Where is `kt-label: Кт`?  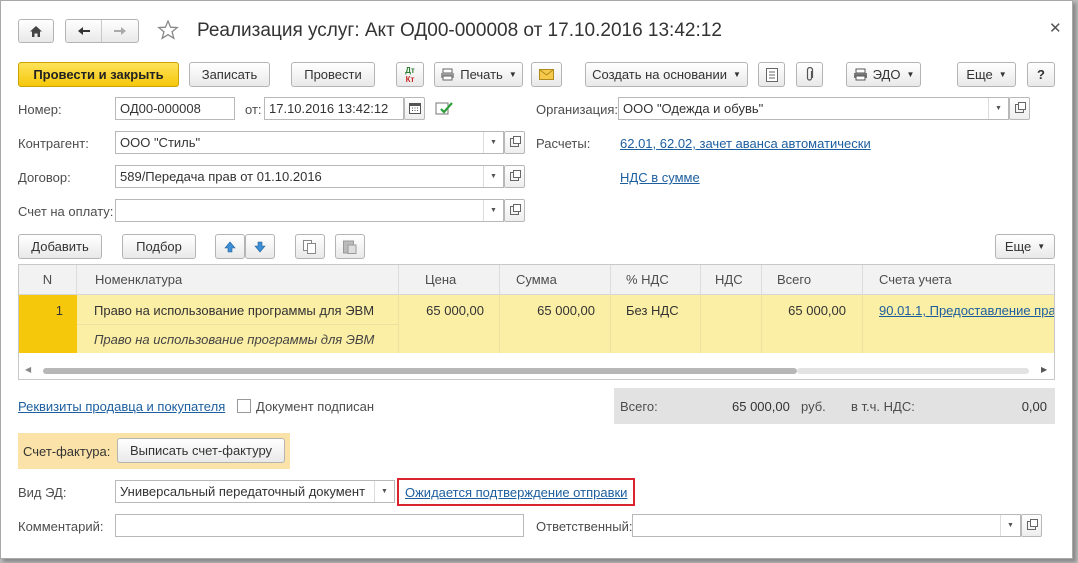
kt-label: Кт is located at coordinates (410, 79).